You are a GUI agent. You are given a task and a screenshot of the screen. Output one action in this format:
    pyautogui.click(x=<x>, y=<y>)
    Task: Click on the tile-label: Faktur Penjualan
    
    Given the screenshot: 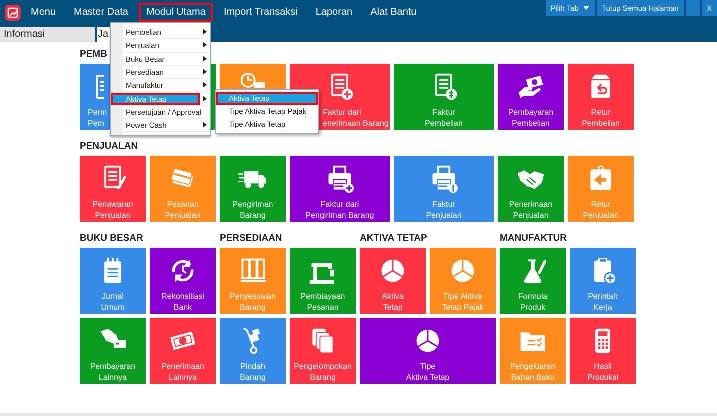 What is the action you would take?
    pyautogui.click(x=444, y=210)
    